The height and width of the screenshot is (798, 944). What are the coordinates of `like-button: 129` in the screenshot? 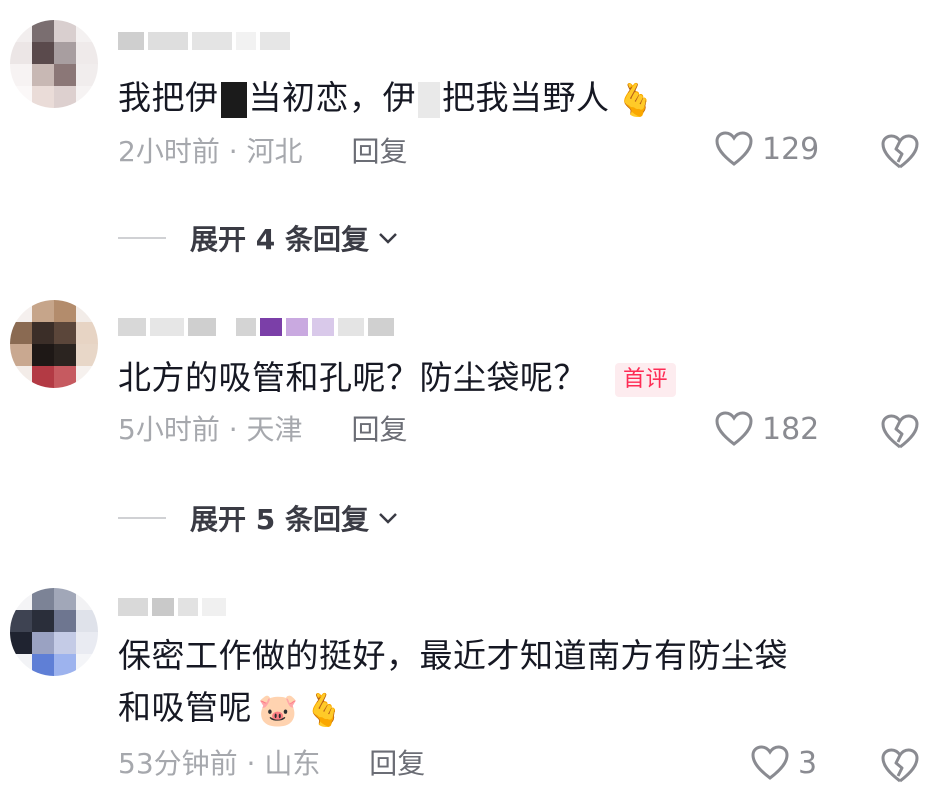 It's located at (766, 149).